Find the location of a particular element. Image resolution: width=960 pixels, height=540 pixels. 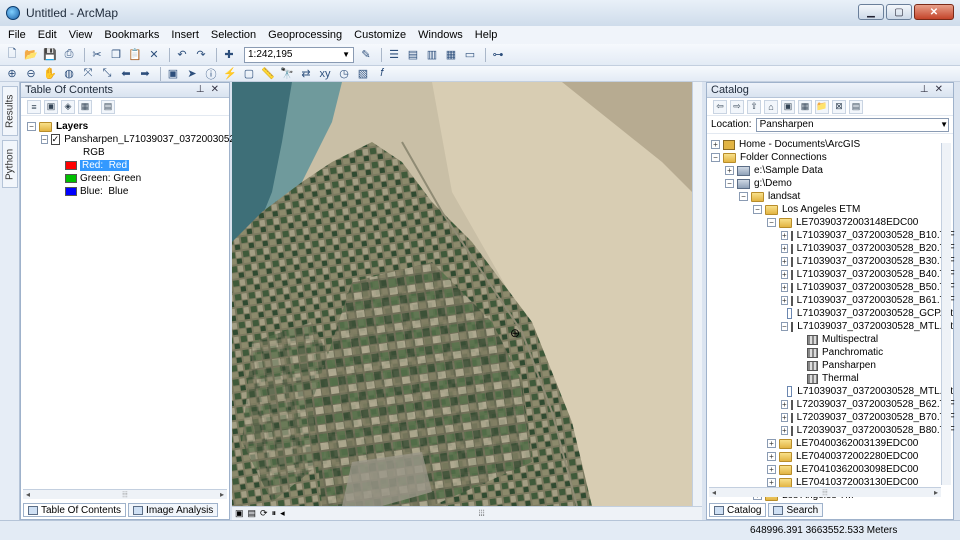

catalog-tree-item: Pansharpen is located at coordinates (830, 365).